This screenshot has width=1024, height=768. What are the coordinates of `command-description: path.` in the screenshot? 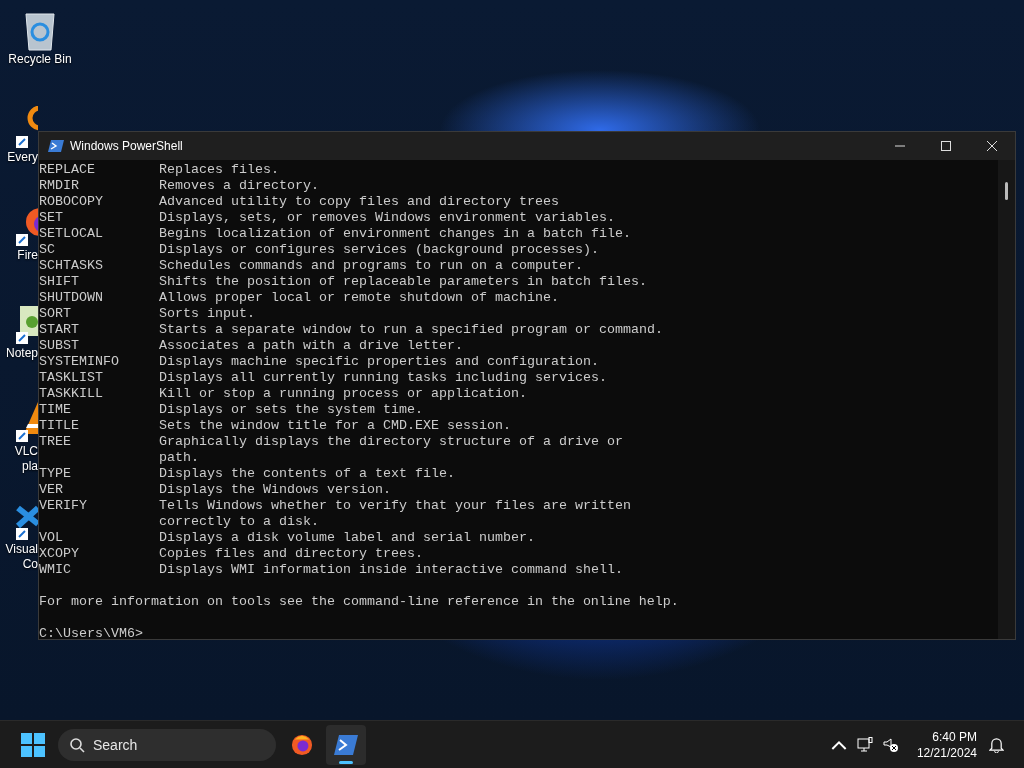 It's located at (179, 458).